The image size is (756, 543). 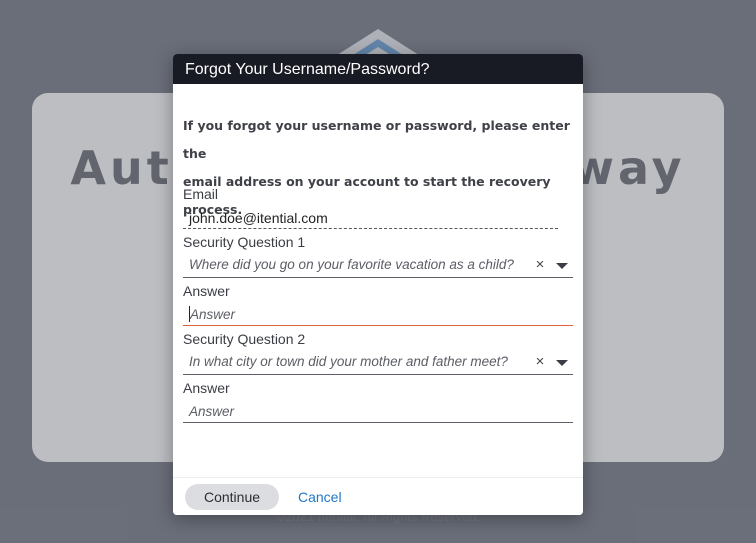 What do you see at coordinates (211, 411) in the screenshot?
I see `answer-2-input: Answer` at bounding box center [211, 411].